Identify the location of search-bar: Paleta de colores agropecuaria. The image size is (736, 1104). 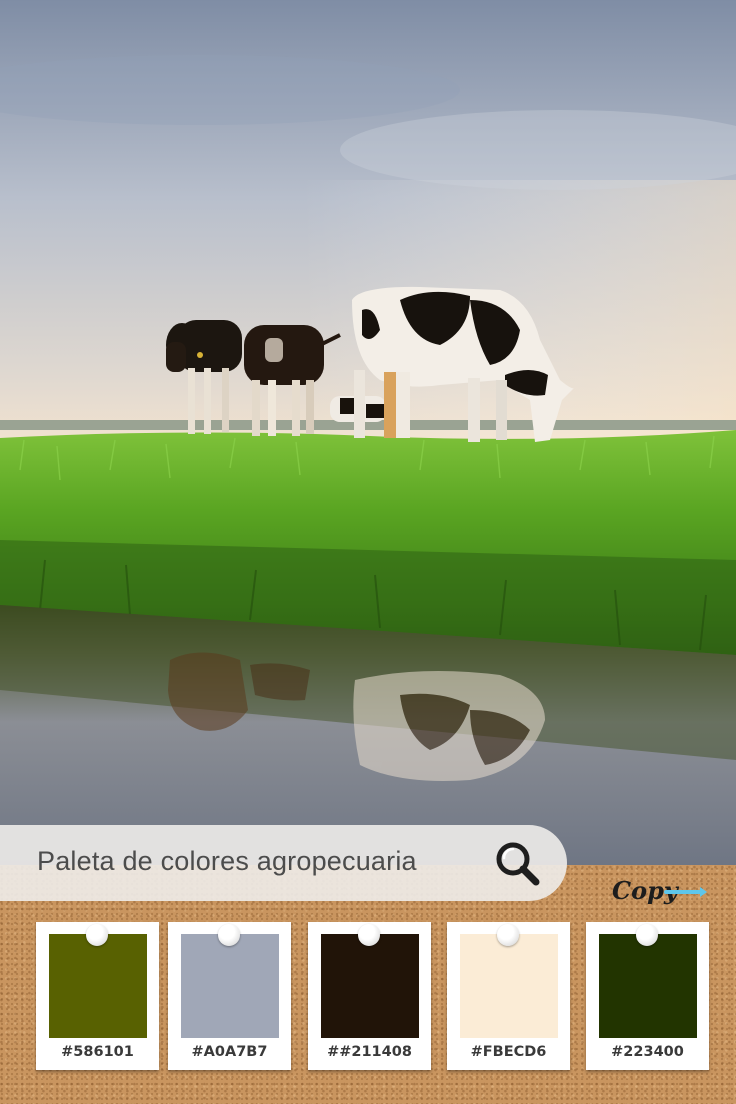
(283, 863).